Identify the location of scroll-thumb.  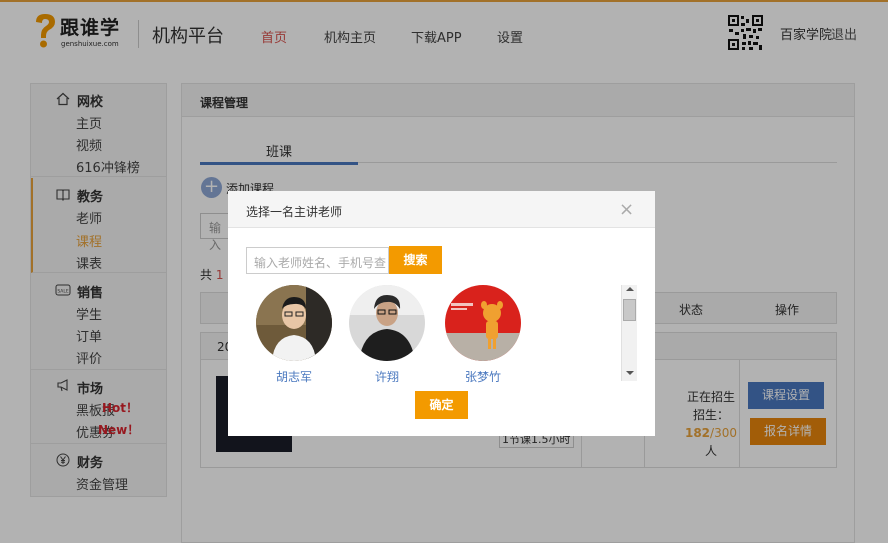
(629, 310).